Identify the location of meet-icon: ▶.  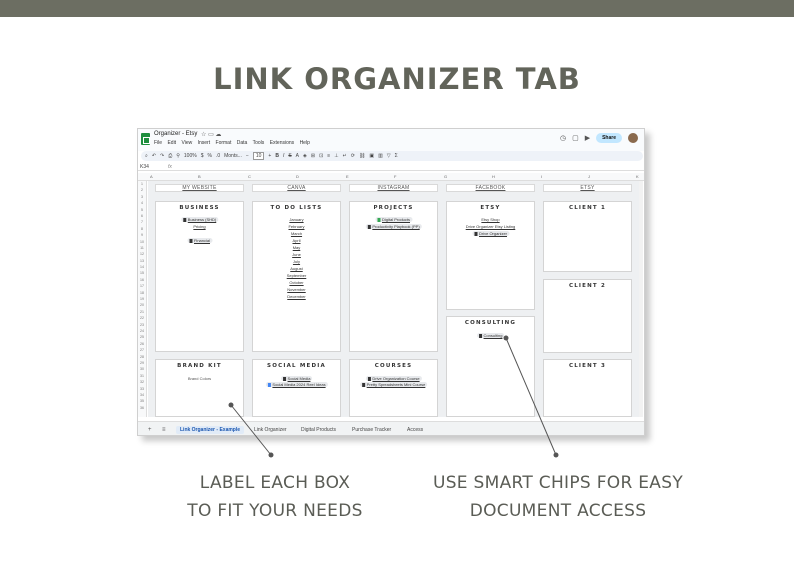
(587, 138).